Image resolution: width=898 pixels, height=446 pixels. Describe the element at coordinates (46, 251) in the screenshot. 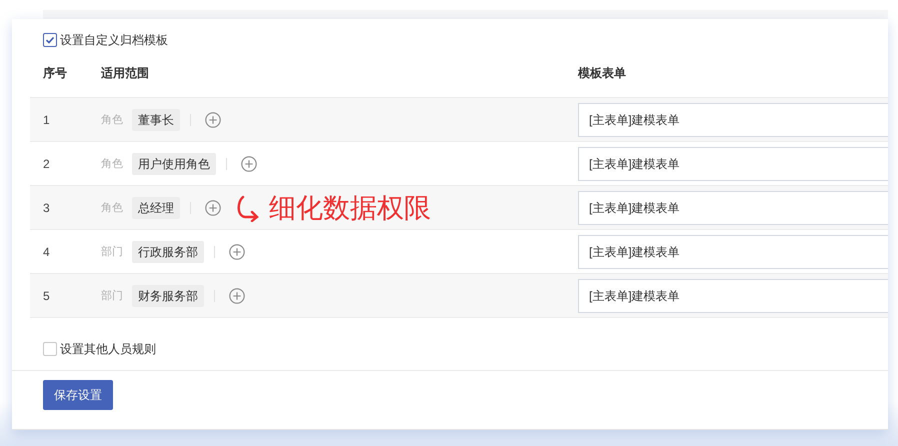

I see `row-number: 4` at that location.